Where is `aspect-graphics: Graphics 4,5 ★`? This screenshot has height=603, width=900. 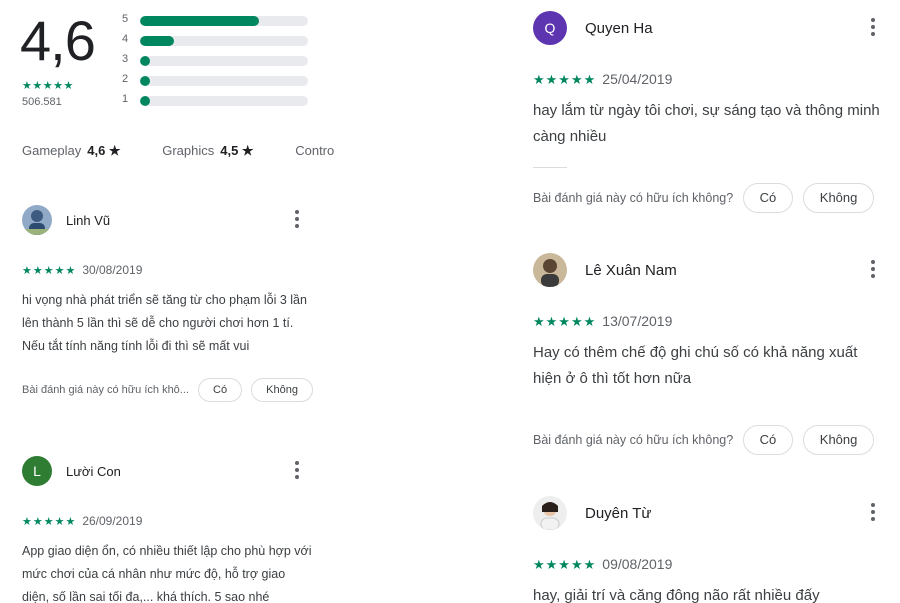 aspect-graphics: Graphics 4,5 ★ is located at coordinates (207, 151).